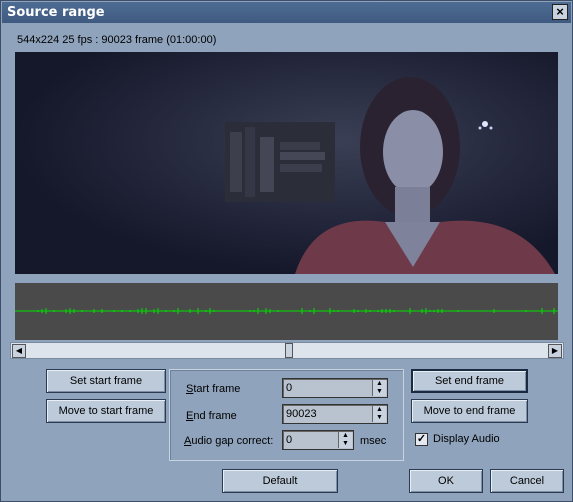  What do you see at coordinates (117, 40) in the screenshot?
I see `video-info: 544x224 25 fps : 90023 frame (01:00:00)` at bounding box center [117, 40].